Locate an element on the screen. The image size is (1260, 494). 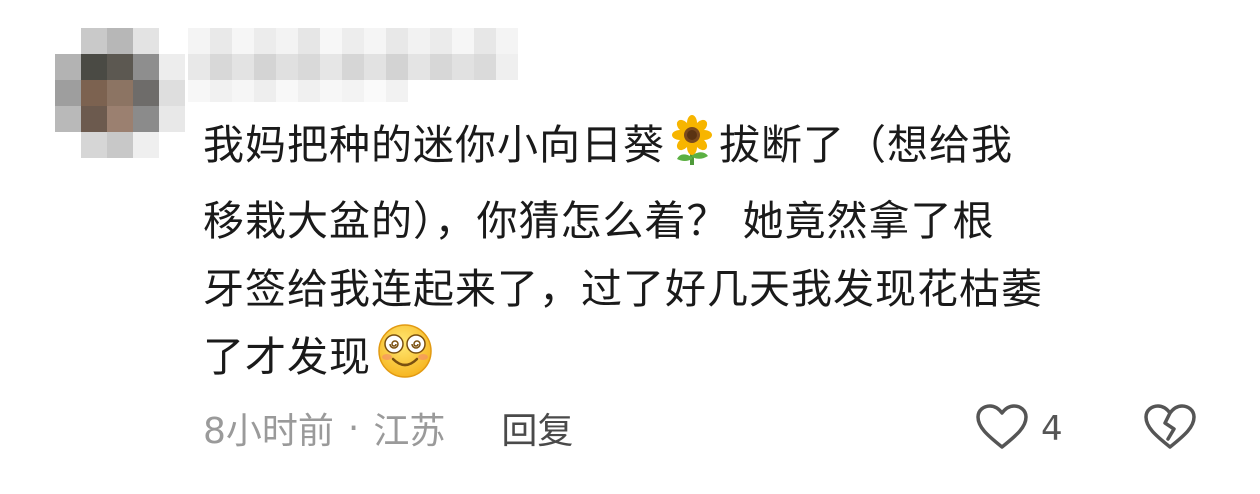
dislike-button is located at coordinates (1170, 429).